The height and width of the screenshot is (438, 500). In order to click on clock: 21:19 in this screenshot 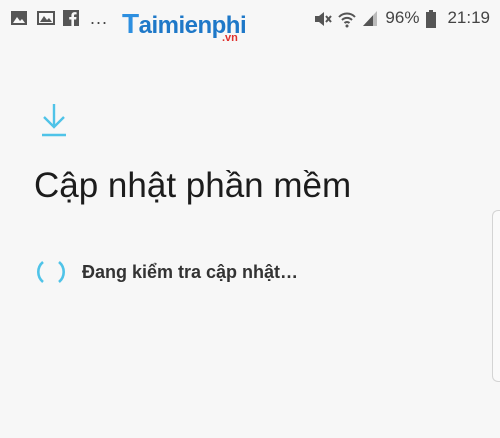, I will do `click(468, 17)`.